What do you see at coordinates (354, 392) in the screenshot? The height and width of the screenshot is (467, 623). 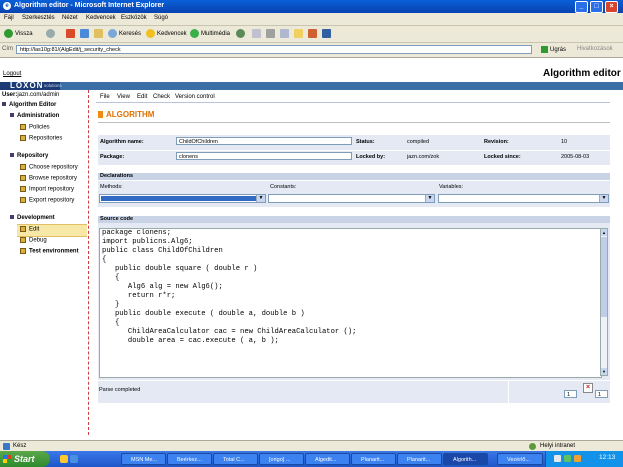 I see `parse-row` at bounding box center [354, 392].